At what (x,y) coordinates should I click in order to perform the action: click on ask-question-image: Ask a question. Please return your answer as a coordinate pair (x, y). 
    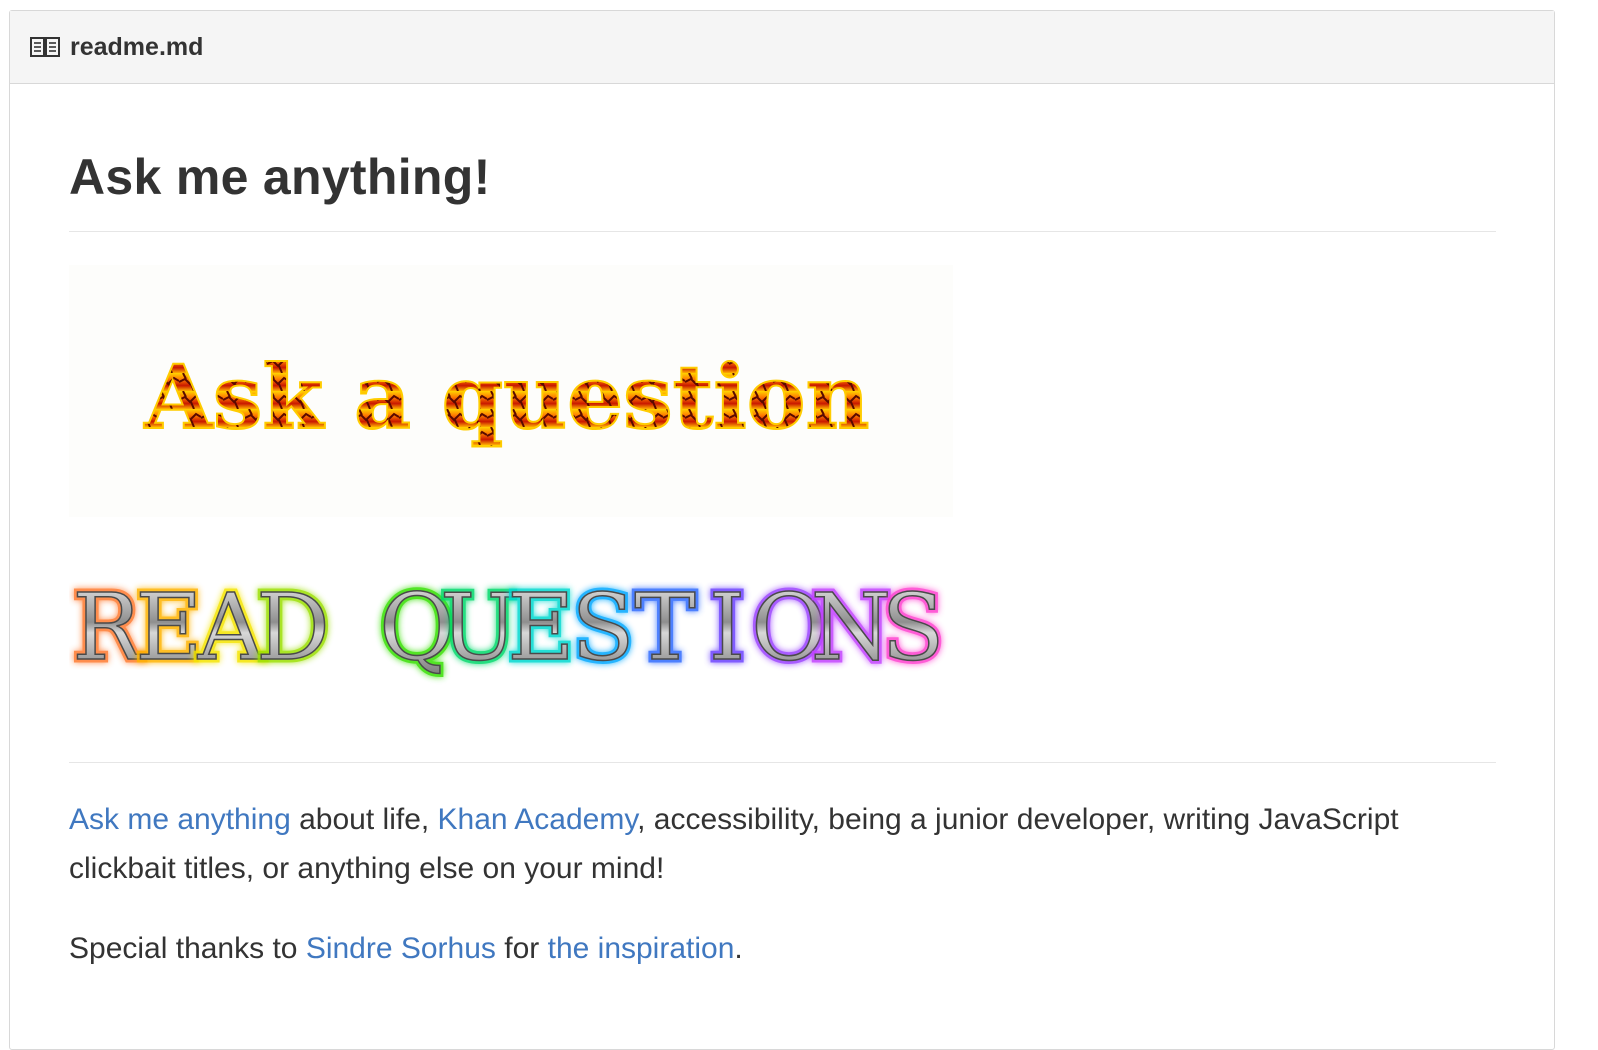
    Looking at the image, I should click on (507, 397).